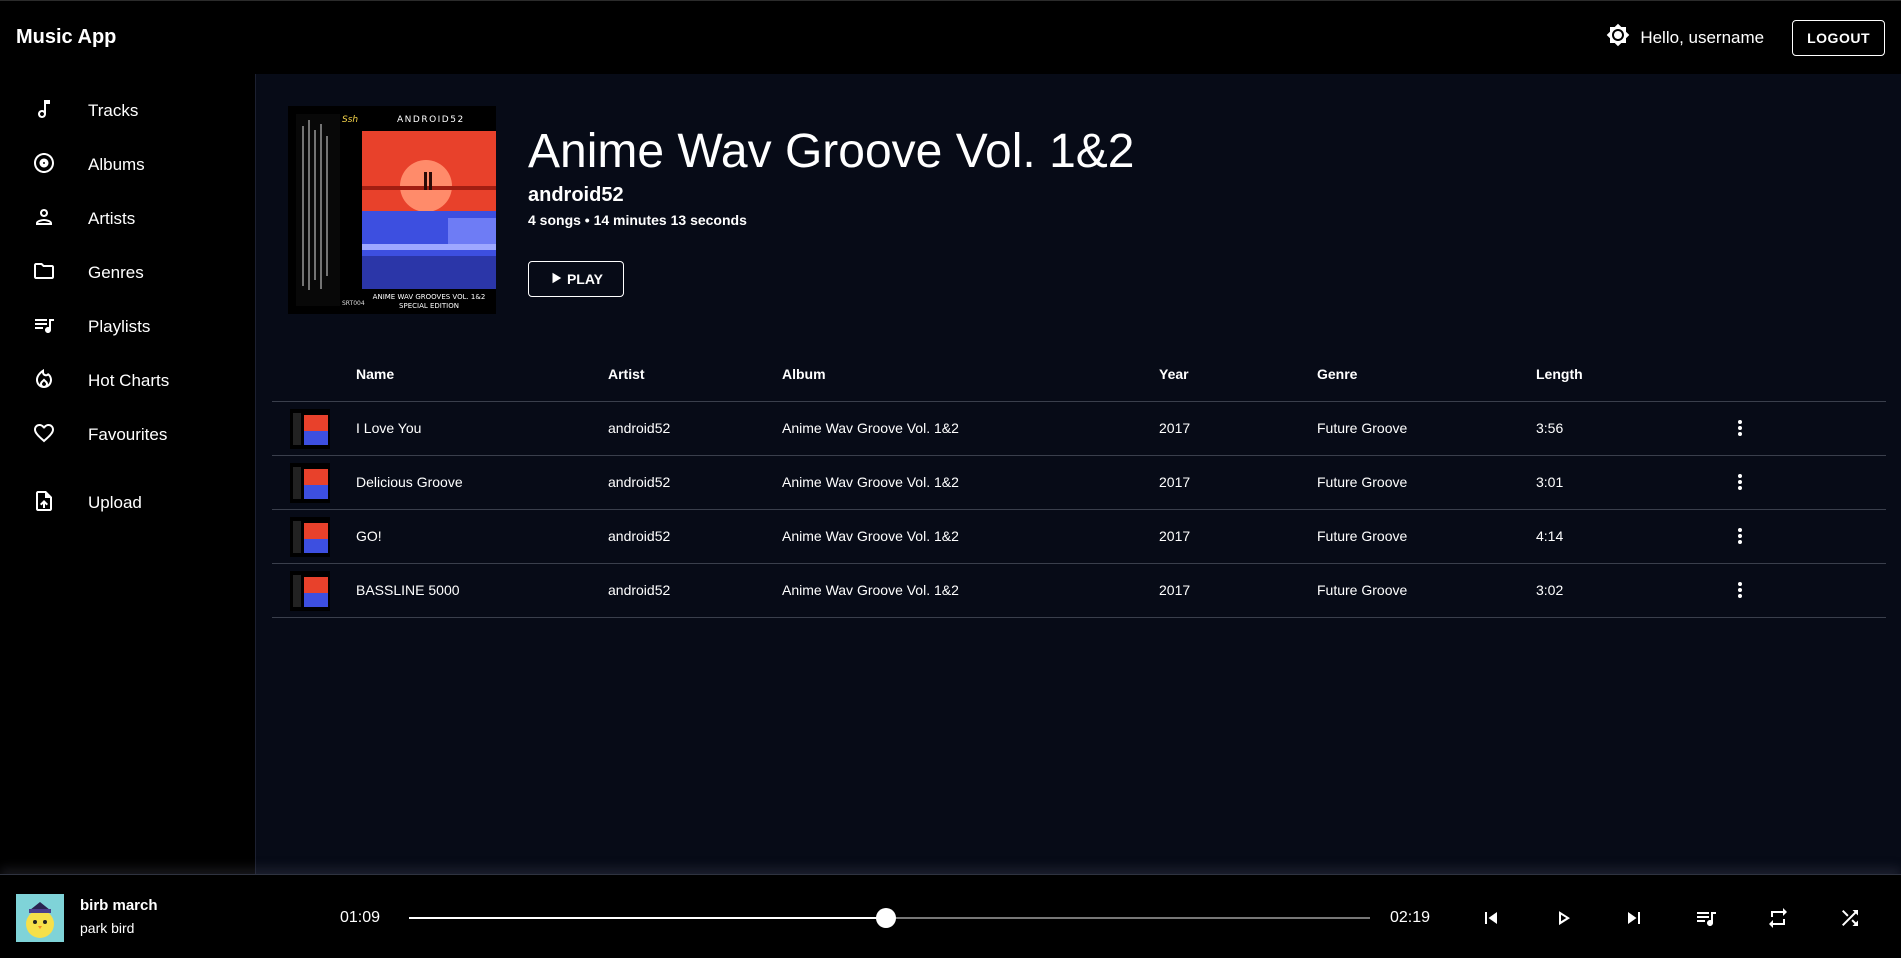  I want to click on sidebar-item-genres: Genres, so click(128, 273).